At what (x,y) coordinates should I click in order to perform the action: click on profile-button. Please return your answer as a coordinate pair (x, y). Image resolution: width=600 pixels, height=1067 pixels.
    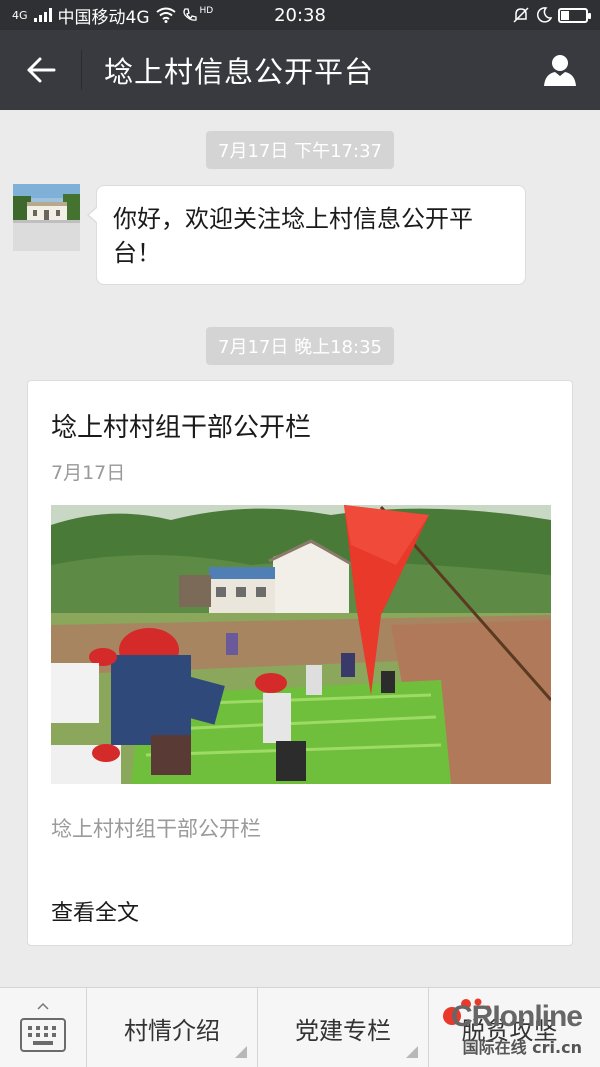
    Looking at the image, I should click on (560, 70).